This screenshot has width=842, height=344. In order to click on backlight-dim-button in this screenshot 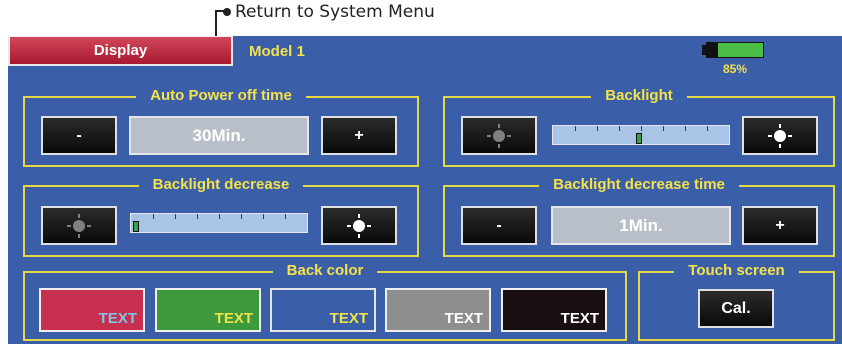, I will do `click(499, 135)`.